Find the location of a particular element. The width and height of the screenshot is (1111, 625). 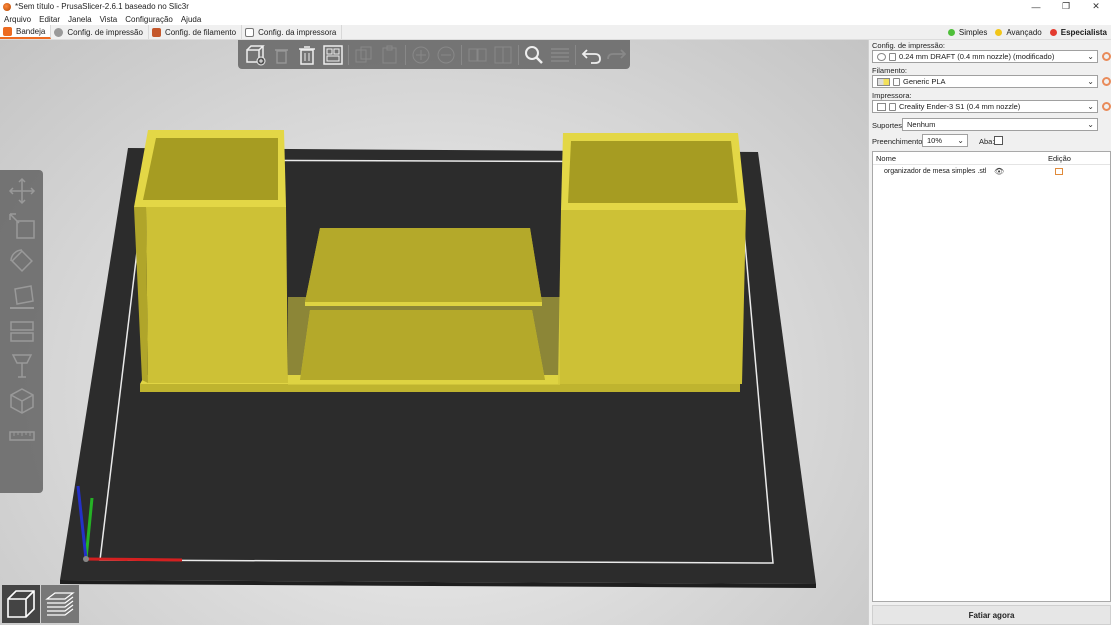

printer-value: Creality Ender-3 S1 (0.4 mm nozzle) is located at coordinates (960, 106).